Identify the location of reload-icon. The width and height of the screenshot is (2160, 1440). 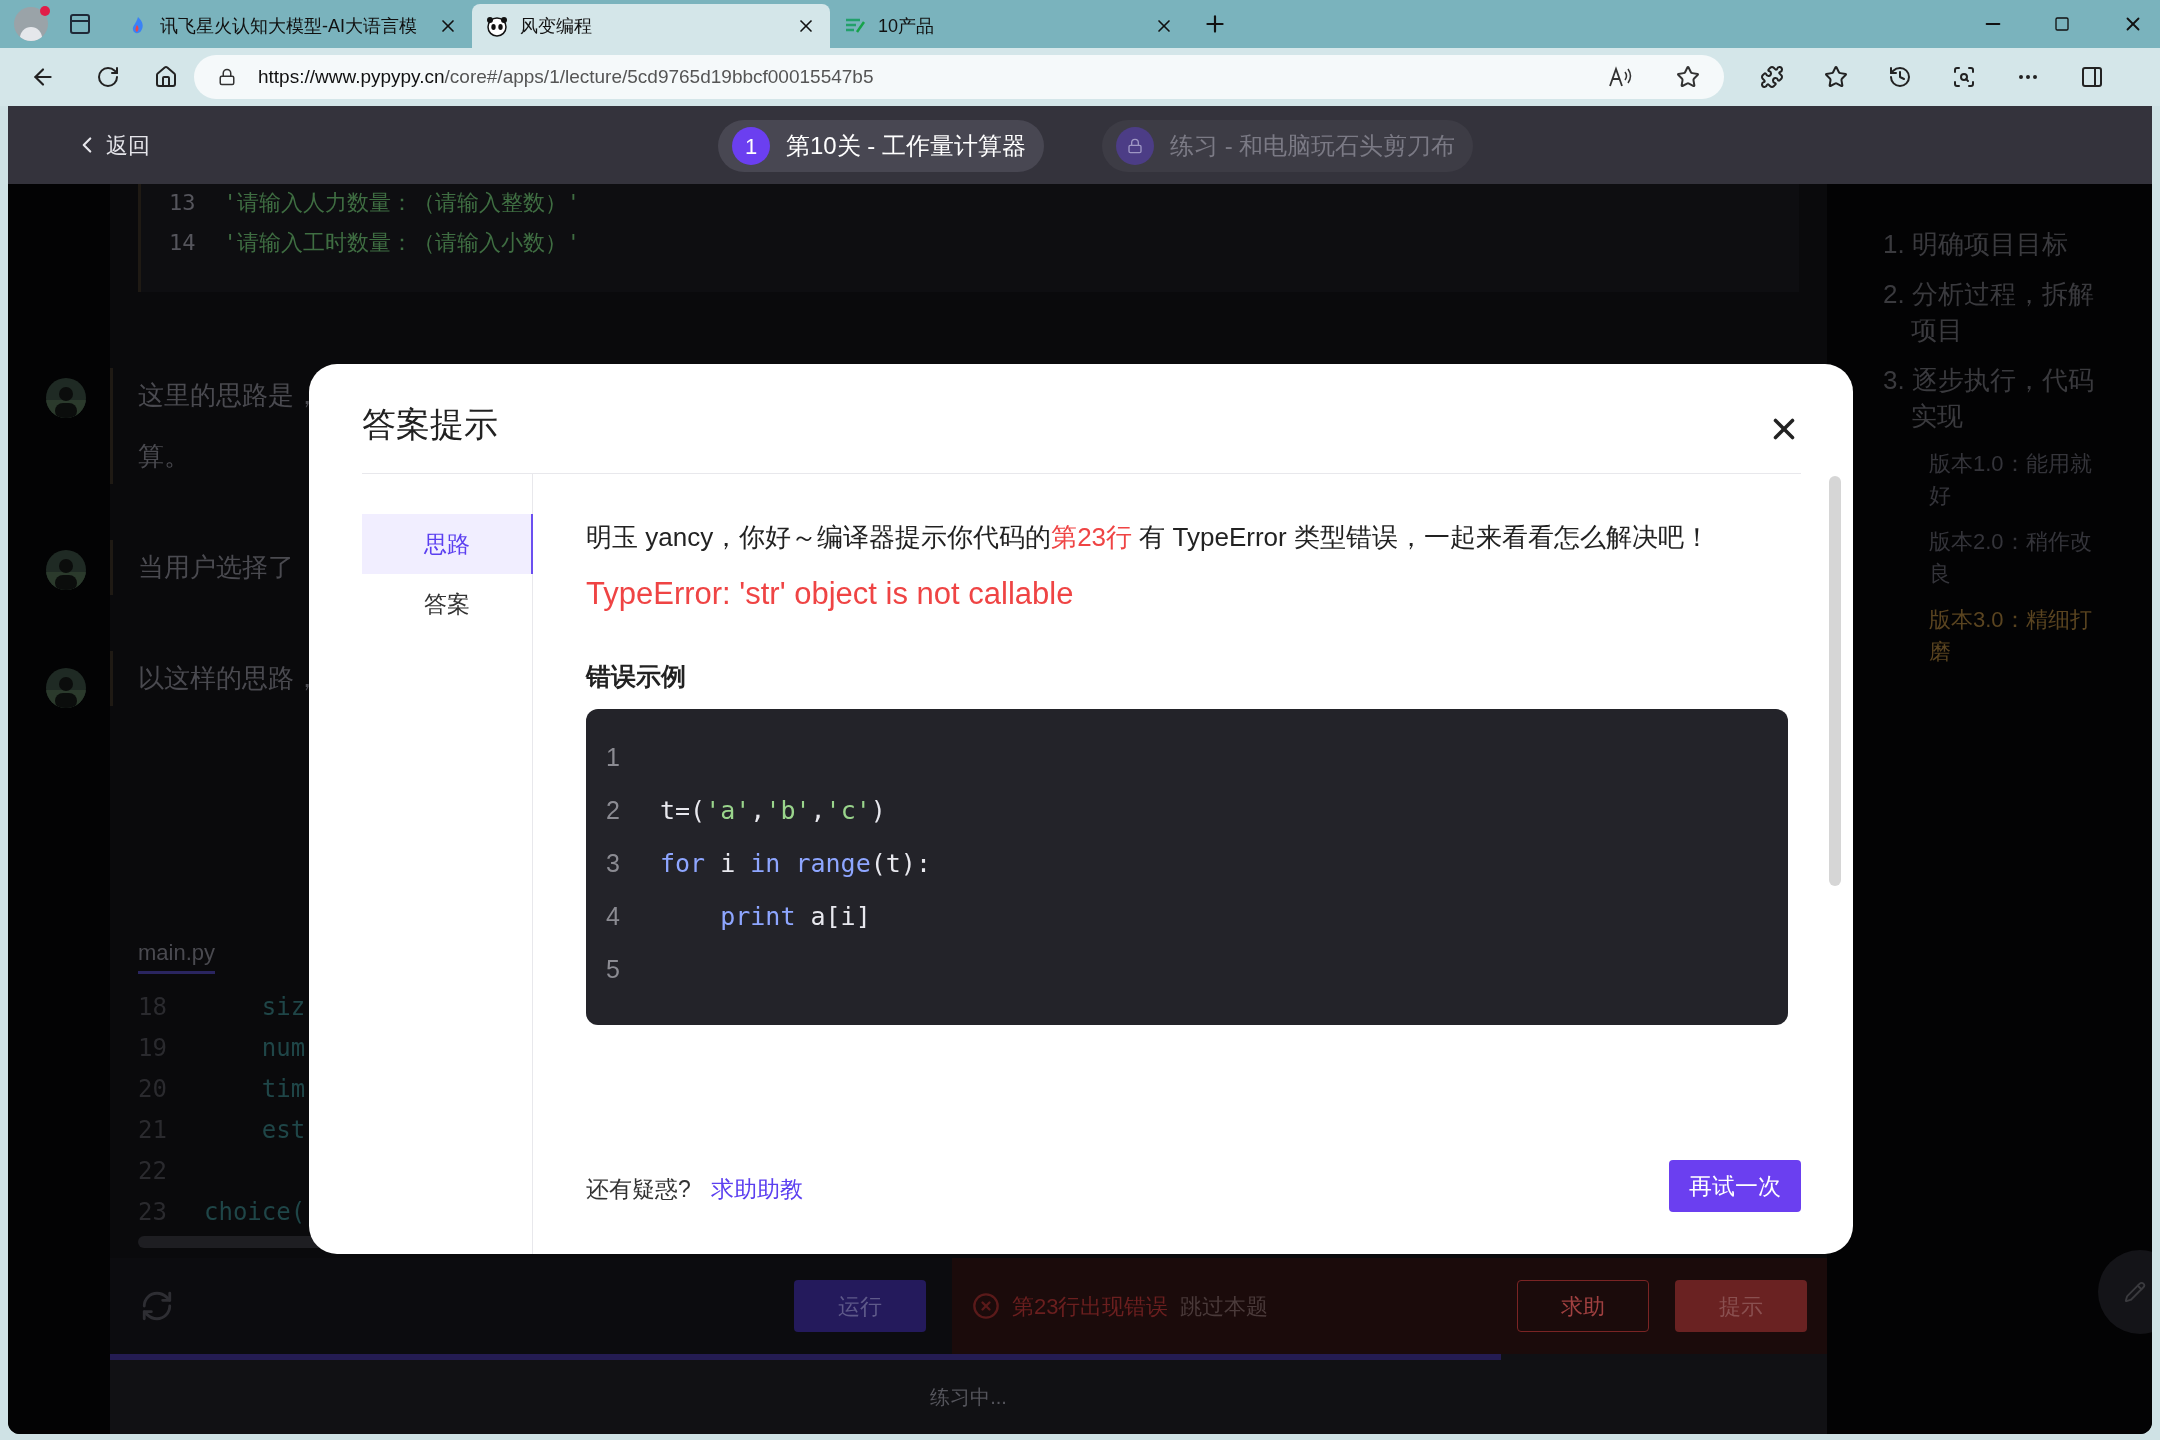
(108, 77).